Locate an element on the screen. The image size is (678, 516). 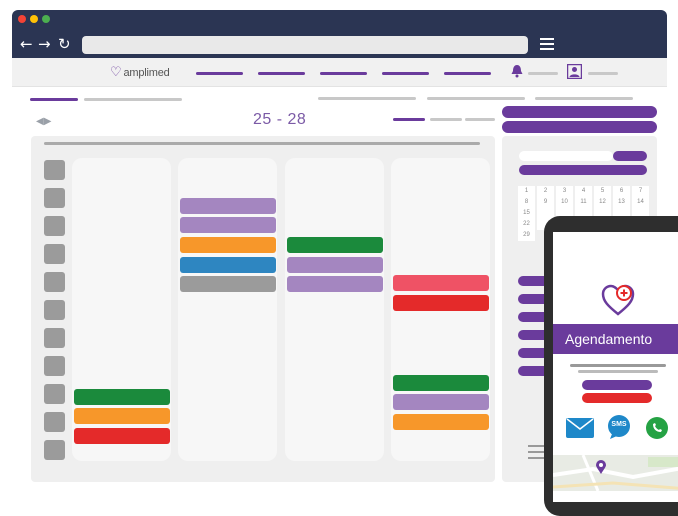
notifications-label is located at coordinates (543, 73).